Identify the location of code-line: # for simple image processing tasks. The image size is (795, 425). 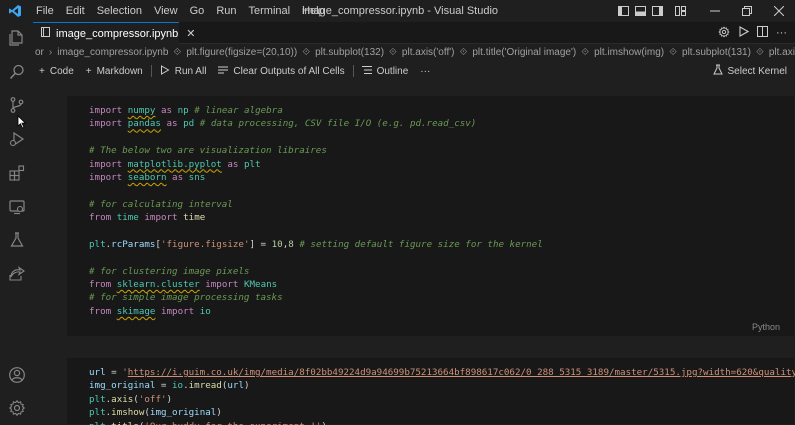
(316, 297).